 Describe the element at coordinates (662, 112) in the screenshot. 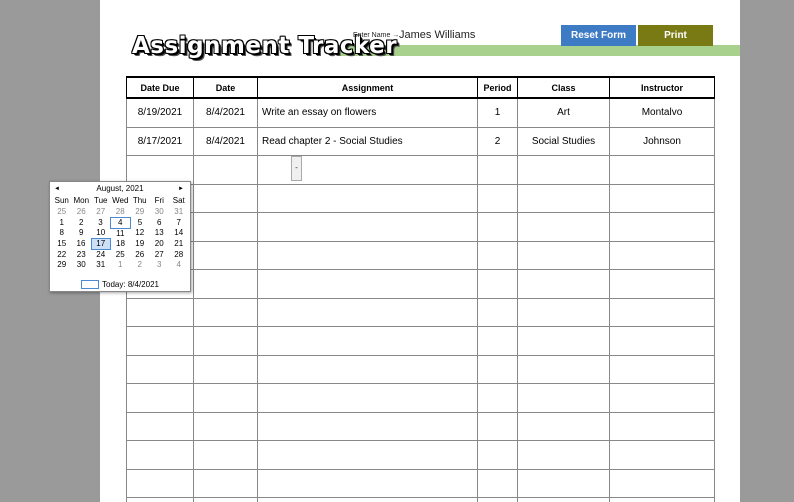

I see `table-cell: Montalvo` at that location.